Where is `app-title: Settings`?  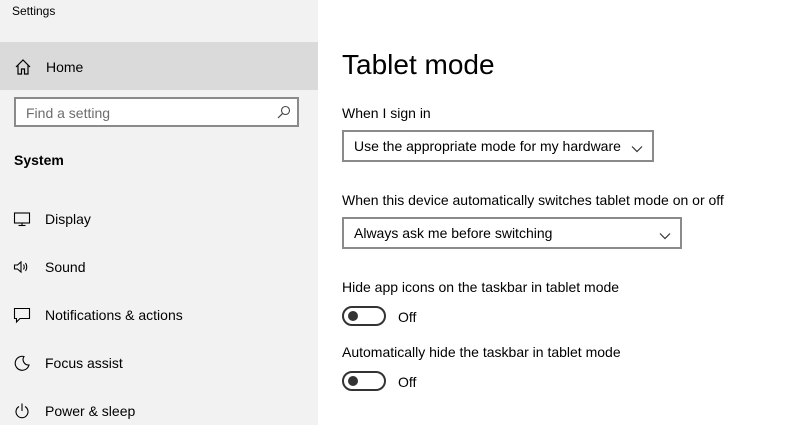
app-title: Settings is located at coordinates (34, 11).